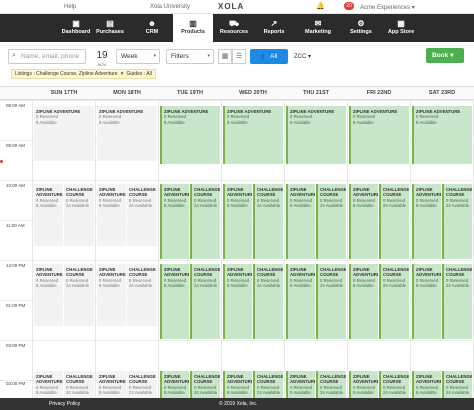 The height and width of the screenshot is (410, 474). I want to click on all-guides-button: 👥 All, so click(269, 56).